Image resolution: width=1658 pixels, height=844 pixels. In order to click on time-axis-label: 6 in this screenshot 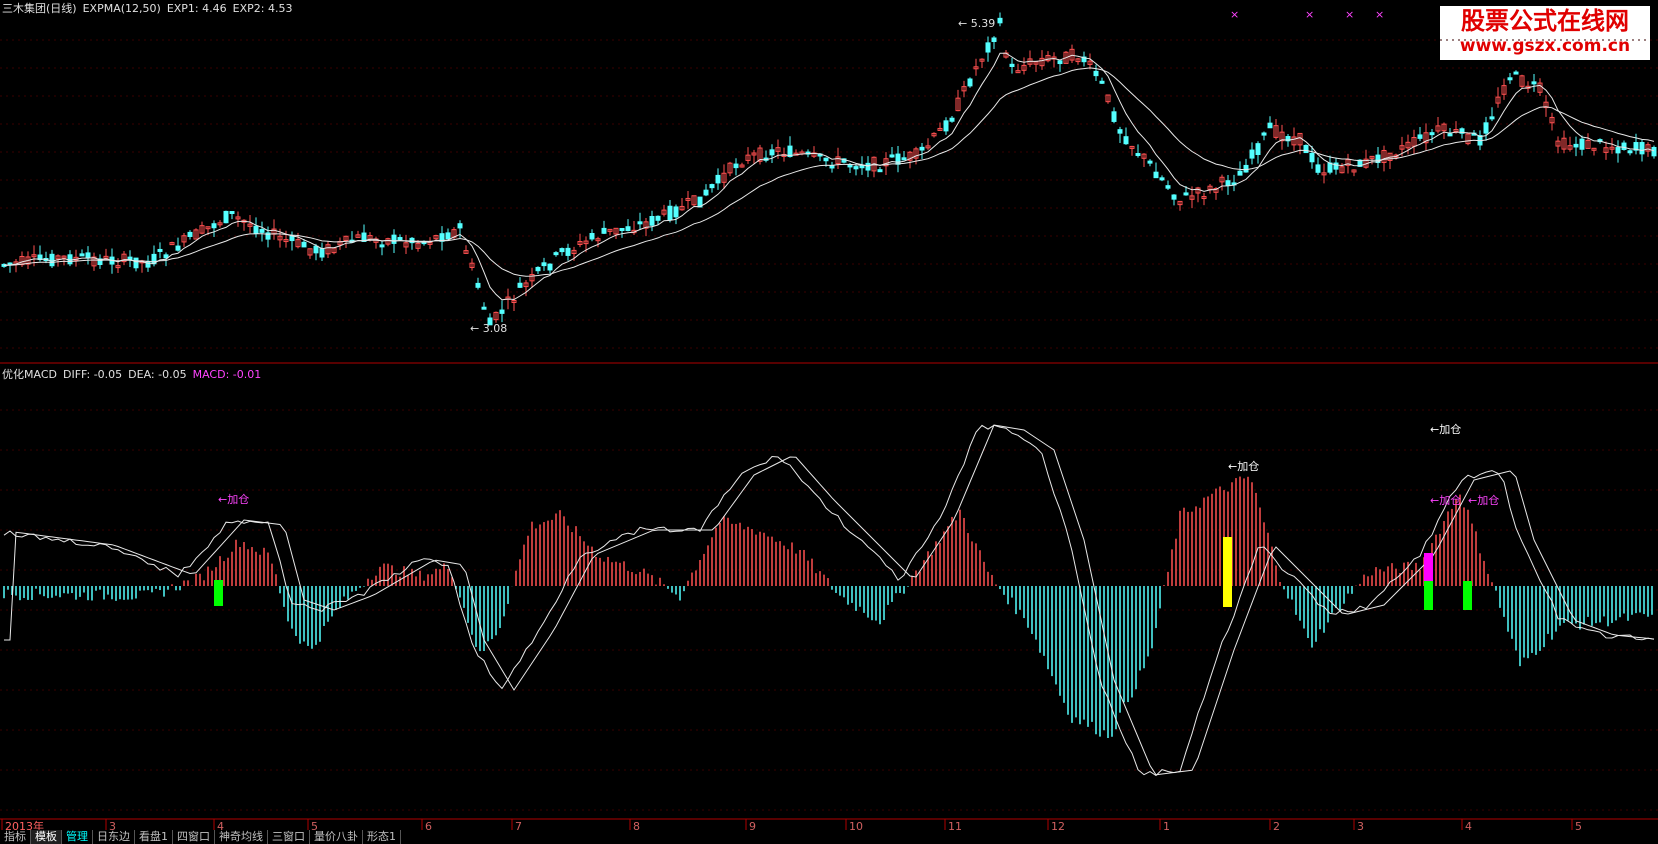, I will do `click(428, 825)`.